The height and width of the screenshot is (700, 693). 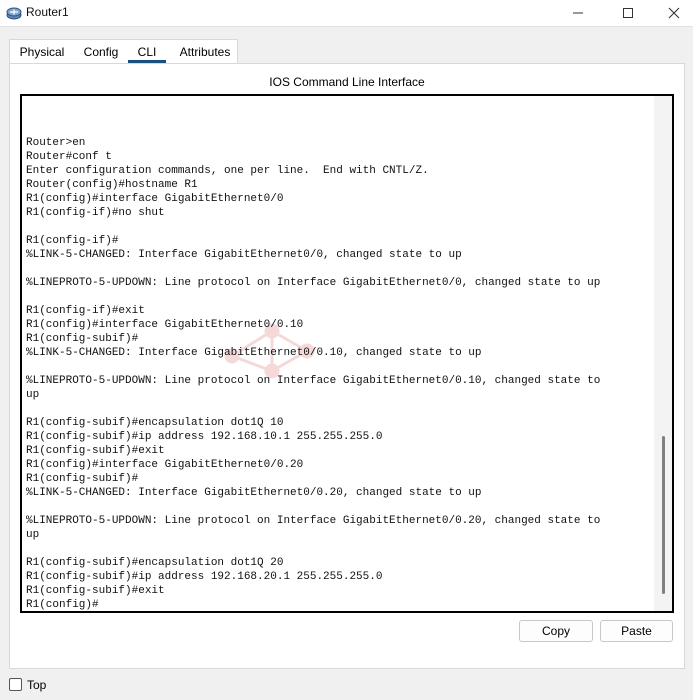 I want to click on minimize-icon, so click(x=578, y=13).